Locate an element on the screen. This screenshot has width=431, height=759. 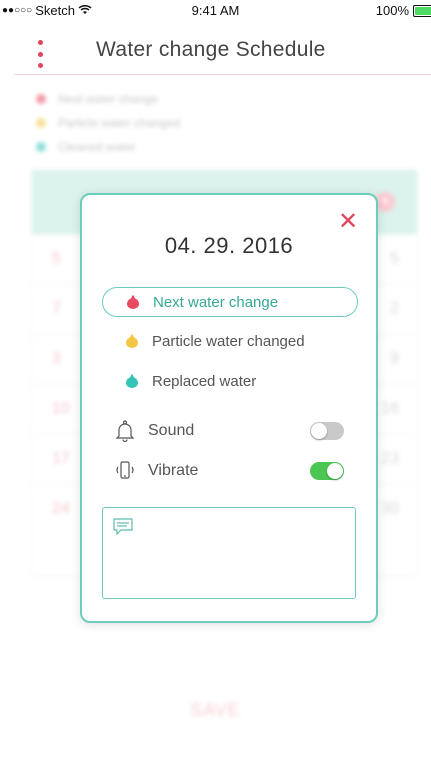
vertical-dots-icon is located at coordinates (40, 54).